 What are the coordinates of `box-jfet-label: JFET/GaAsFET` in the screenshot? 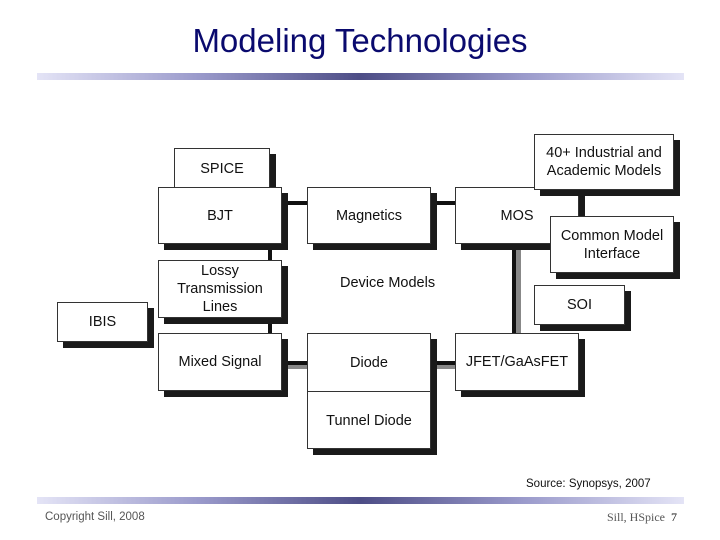 It's located at (517, 362).